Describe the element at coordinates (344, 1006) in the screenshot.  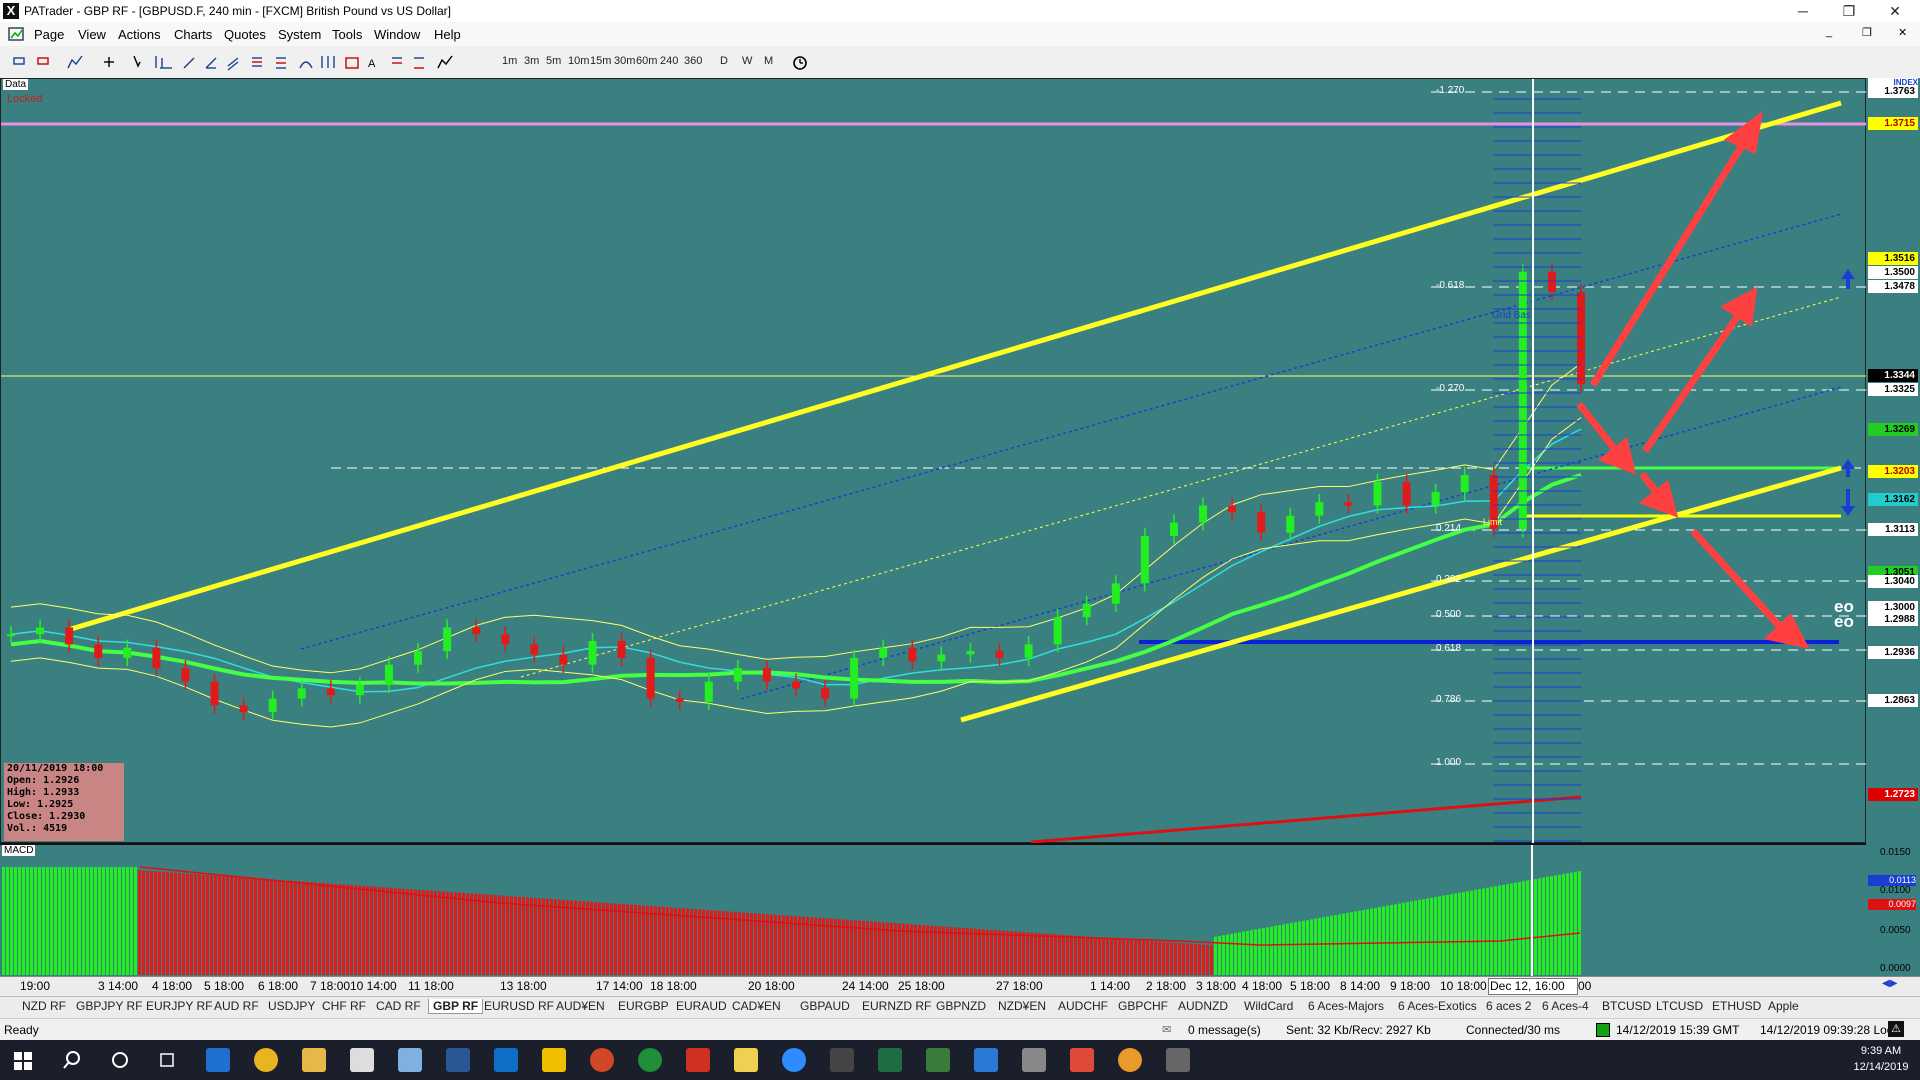
I see `chart-tab: CHF RF` at that location.